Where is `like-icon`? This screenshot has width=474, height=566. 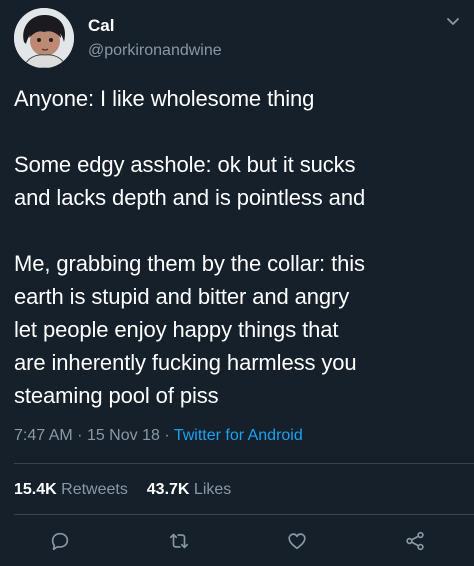
like-icon is located at coordinates (297, 541).